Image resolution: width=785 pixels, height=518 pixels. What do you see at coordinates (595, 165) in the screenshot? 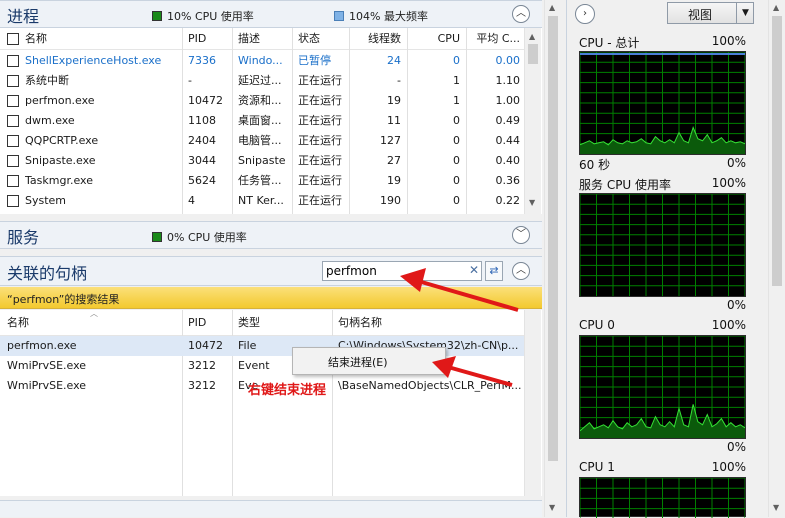
I see `cpu-total-time: 60 秒` at bounding box center [595, 165].